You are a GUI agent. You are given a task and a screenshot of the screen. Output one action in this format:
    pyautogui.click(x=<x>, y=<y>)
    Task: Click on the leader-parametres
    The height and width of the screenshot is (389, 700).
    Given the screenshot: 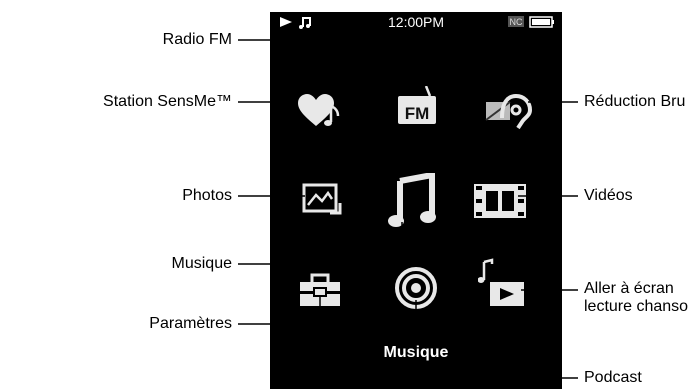 What is the action you would take?
    pyautogui.click(x=279, y=310)
    